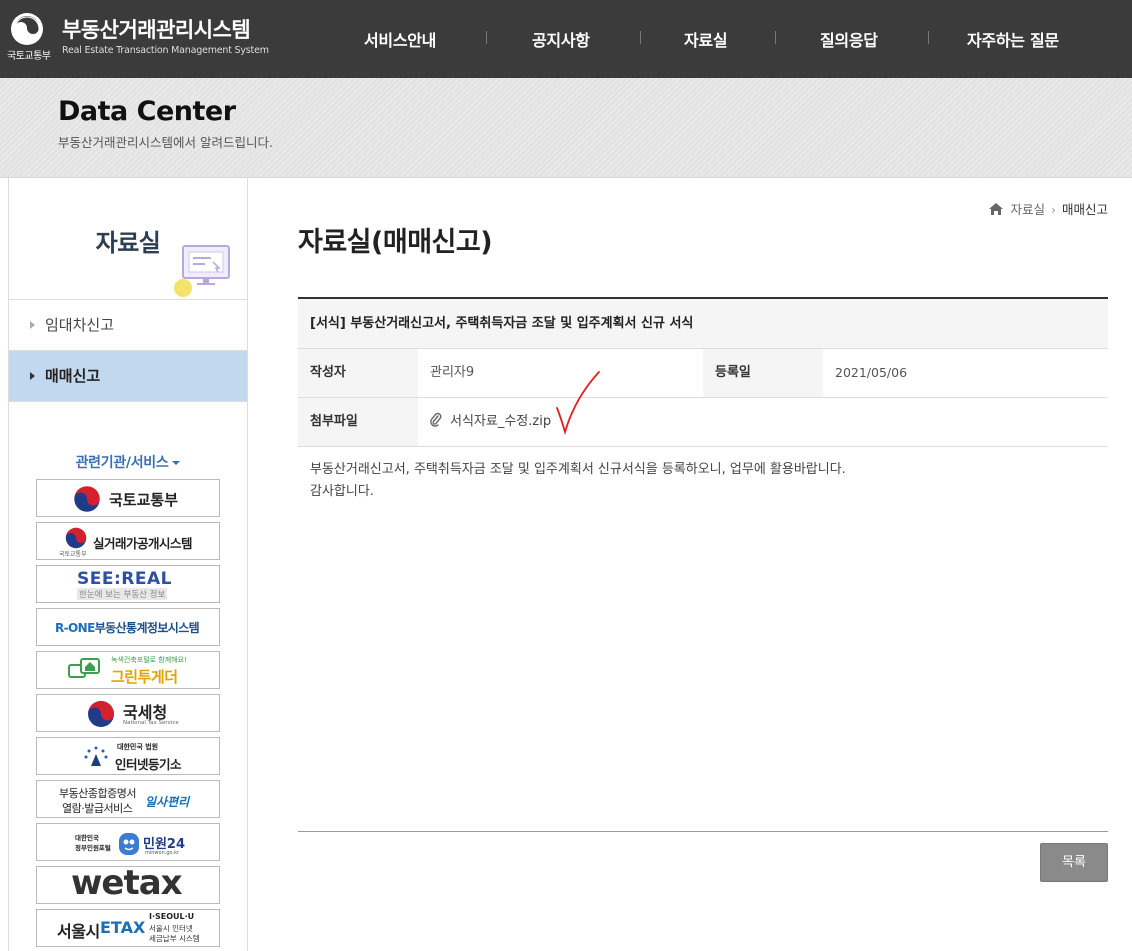  Describe the element at coordinates (29, 56) in the screenshot. I see `ministry-name: 국토교통부` at that location.